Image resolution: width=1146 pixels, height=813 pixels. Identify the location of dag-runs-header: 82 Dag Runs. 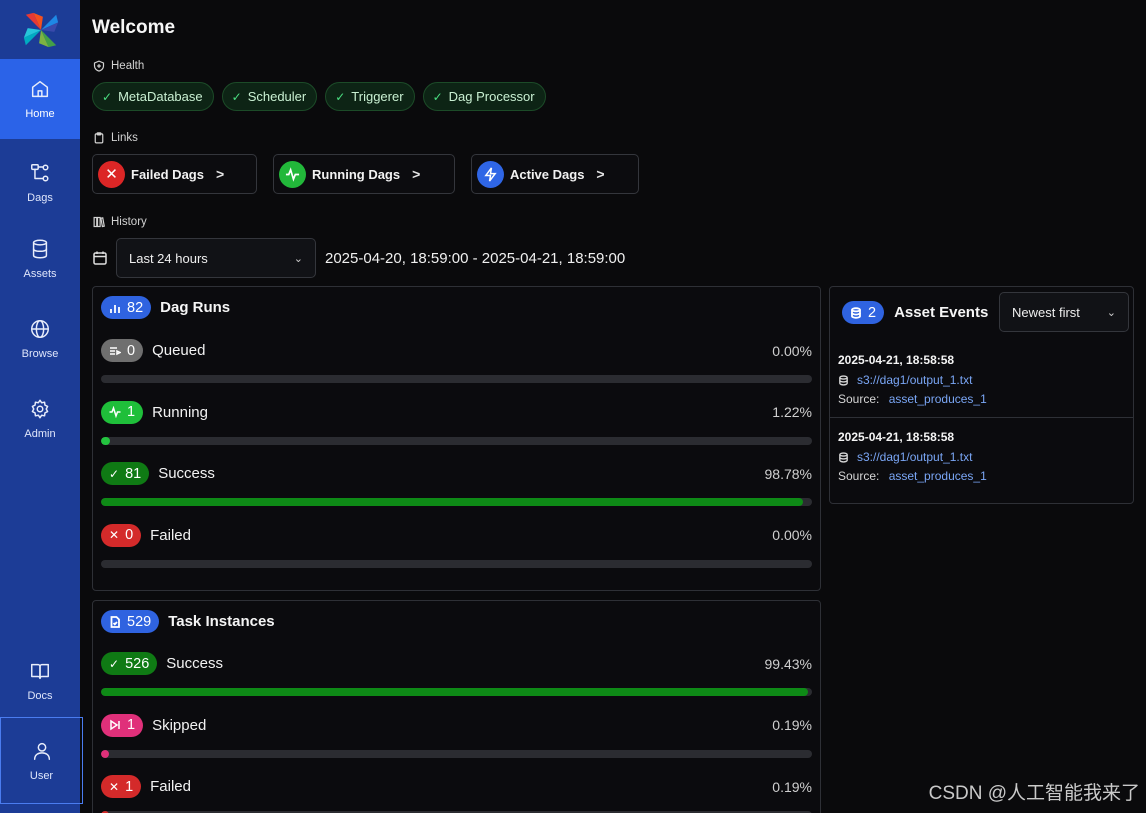
(165, 307).